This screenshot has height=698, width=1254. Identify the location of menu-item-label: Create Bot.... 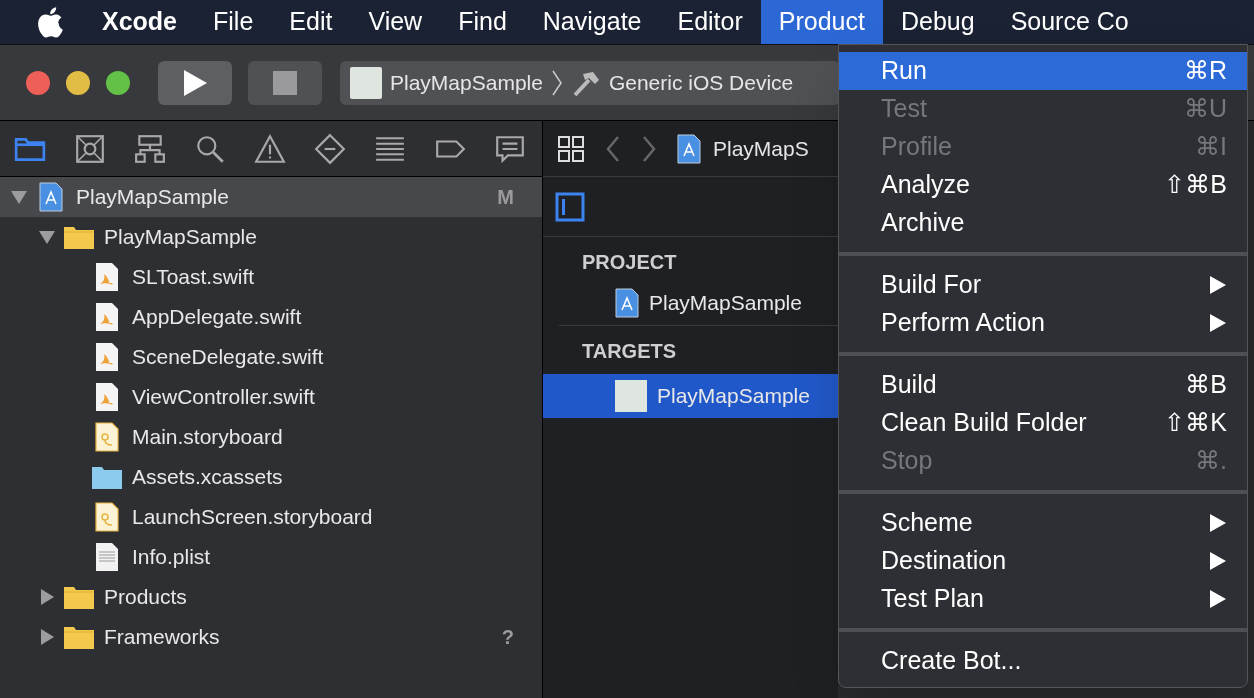
(952, 661).